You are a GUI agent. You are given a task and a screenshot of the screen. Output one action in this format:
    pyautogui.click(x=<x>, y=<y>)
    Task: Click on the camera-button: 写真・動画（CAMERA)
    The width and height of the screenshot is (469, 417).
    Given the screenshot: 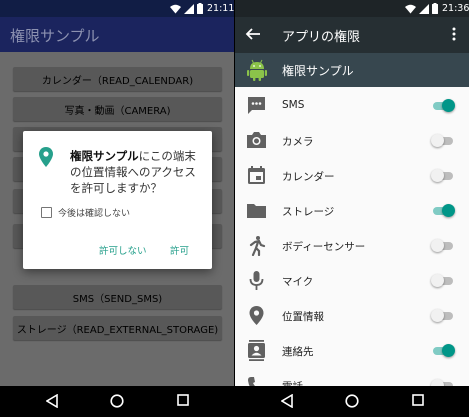 What is the action you would take?
    pyautogui.click(x=117, y=109)
    